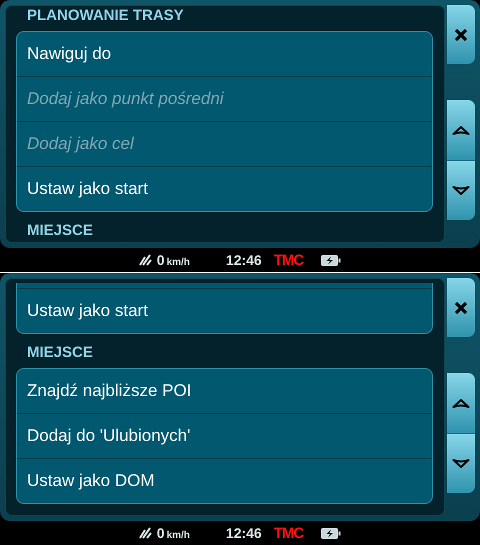 The image size is (480, 545). Describe the element at coordinates (224, 435) in the screenshot. I see `menu-item: Dodaj do 'Ulubionych'` at that location.